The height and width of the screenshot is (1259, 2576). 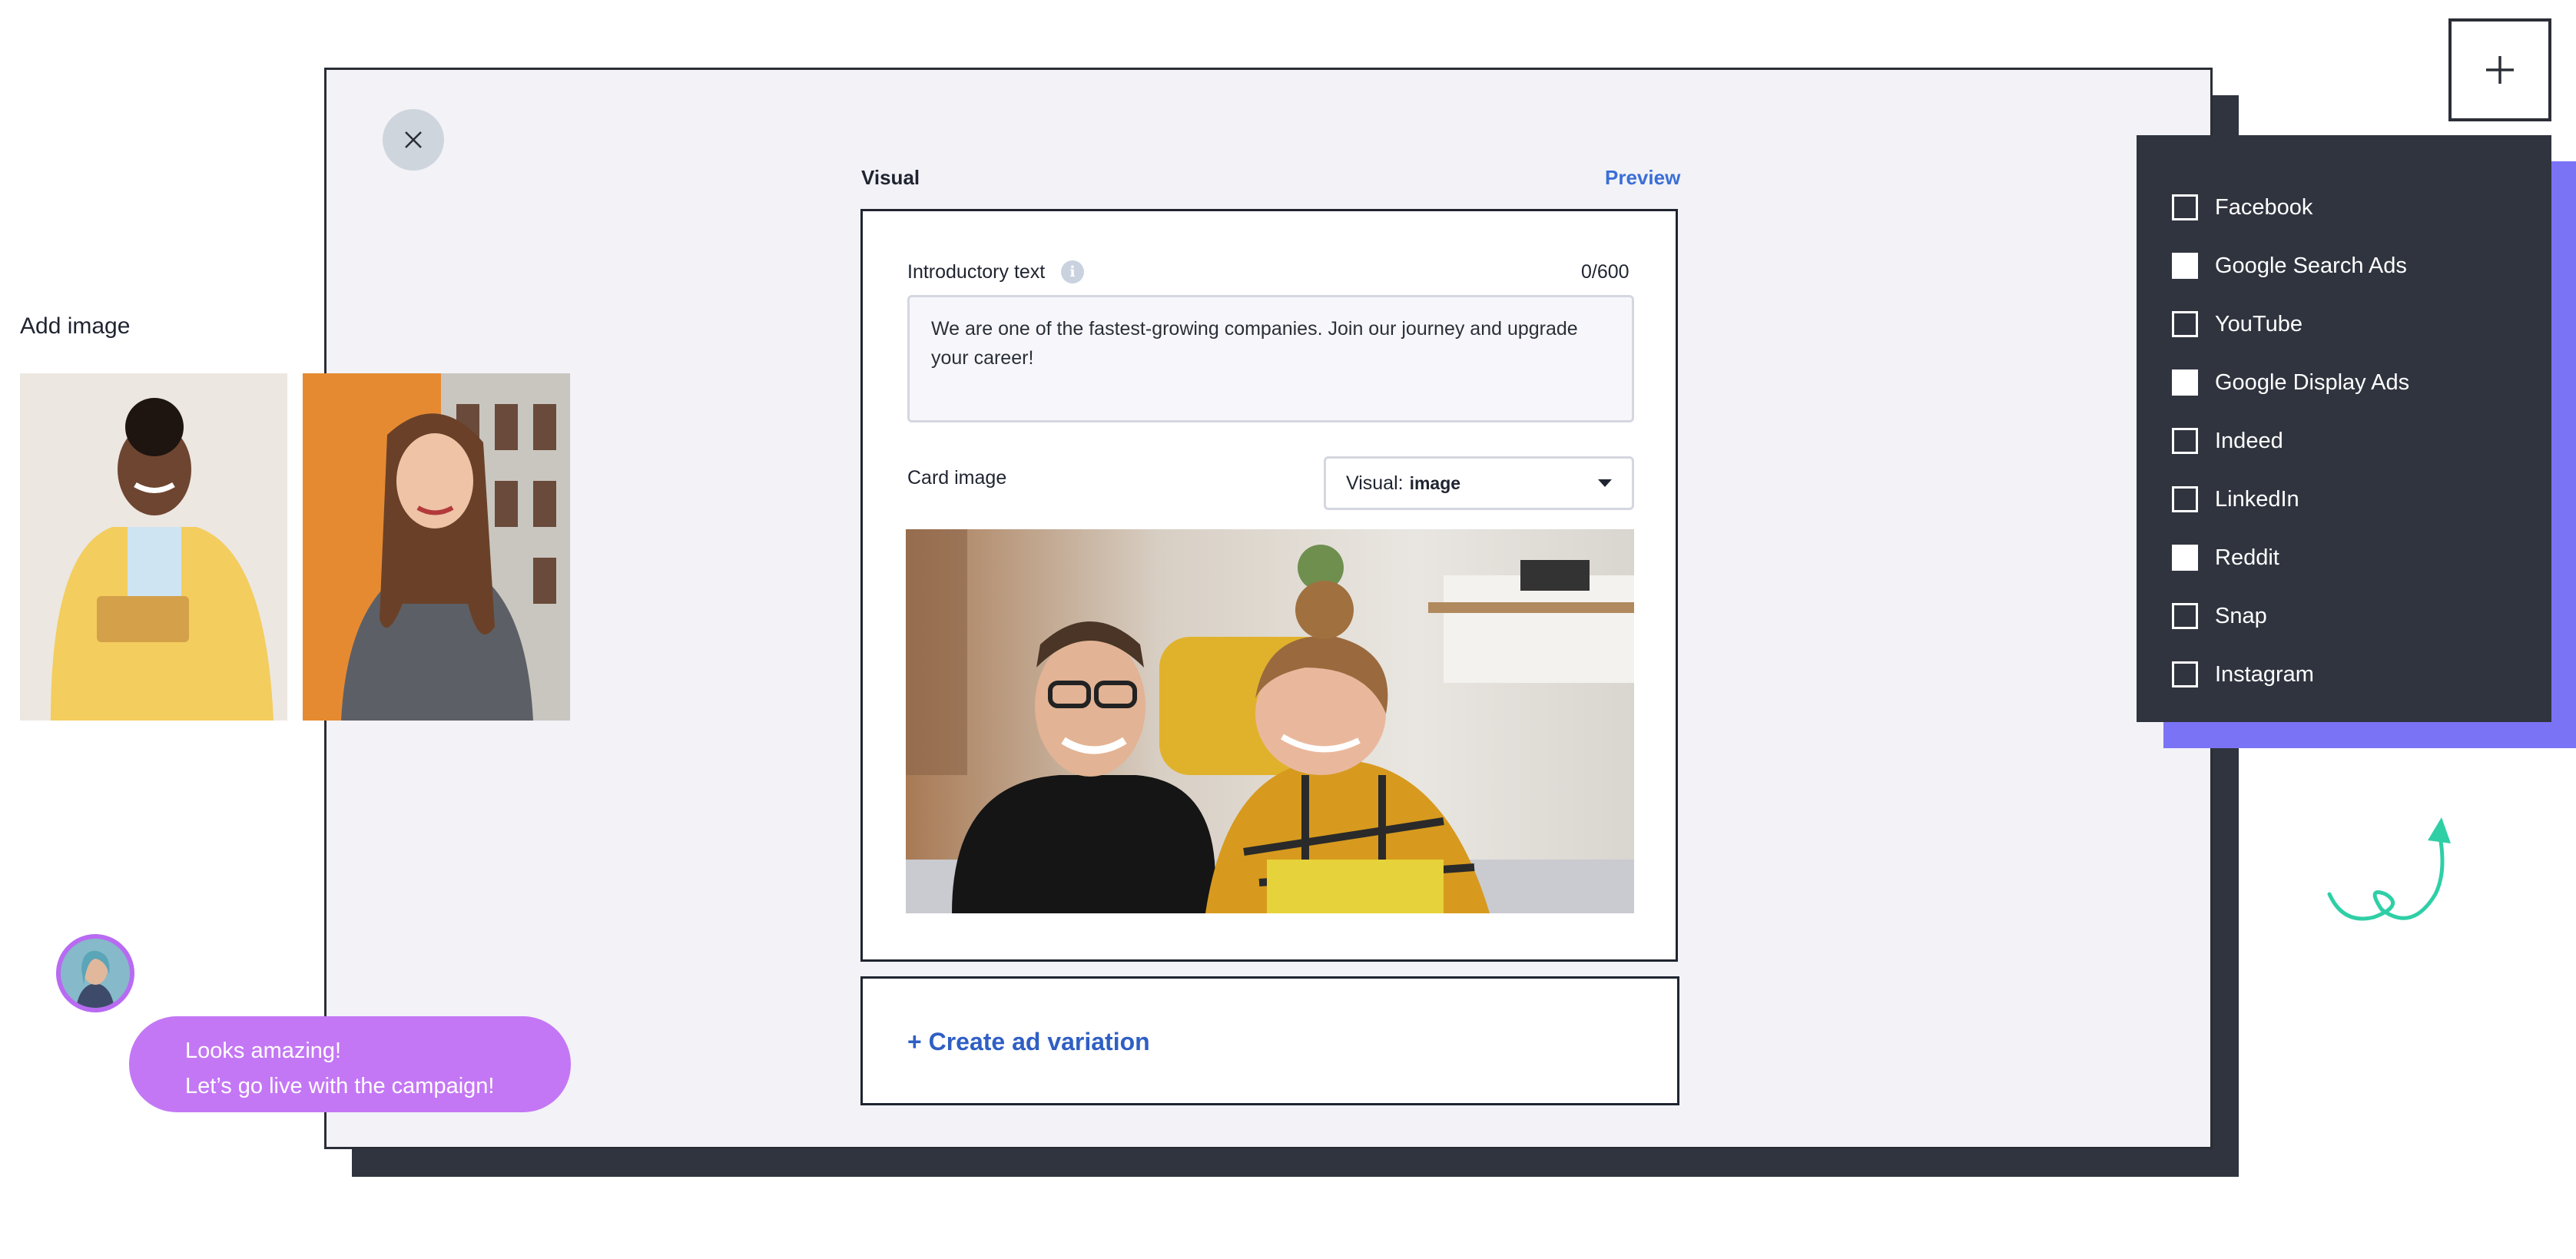 I want to click on channel-item-snap: Snap, so click(x=2344, y=616).